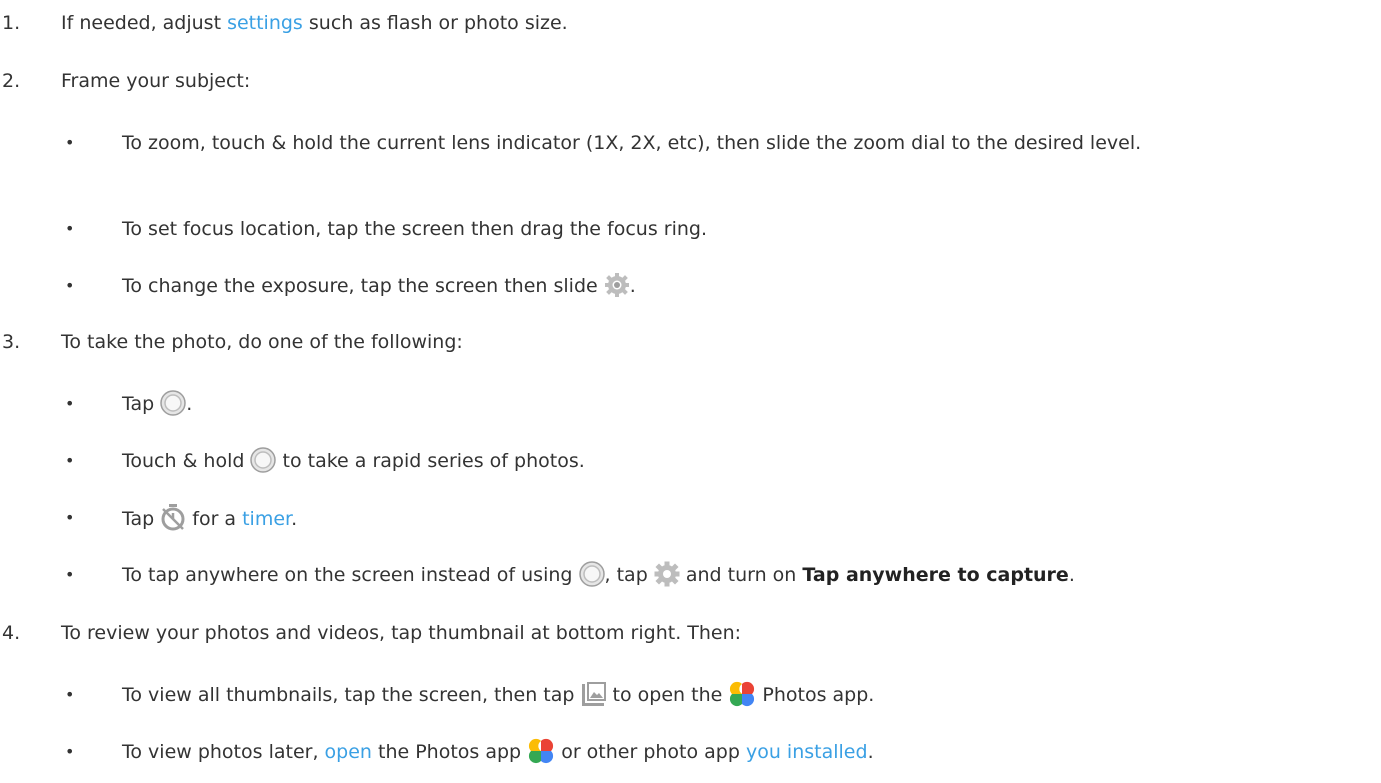  I want to click on step-text: Frame your subject:, so click(156, 81).